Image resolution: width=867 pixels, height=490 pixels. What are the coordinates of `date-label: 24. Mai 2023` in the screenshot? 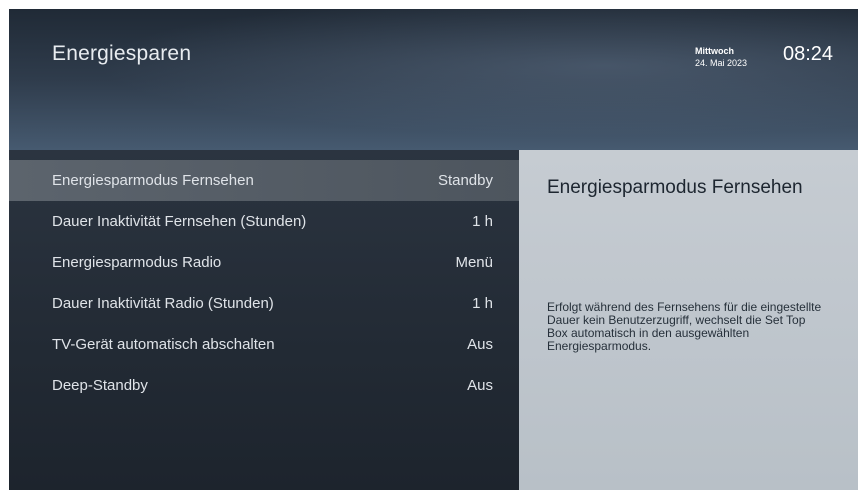 It's located at (721, 63).